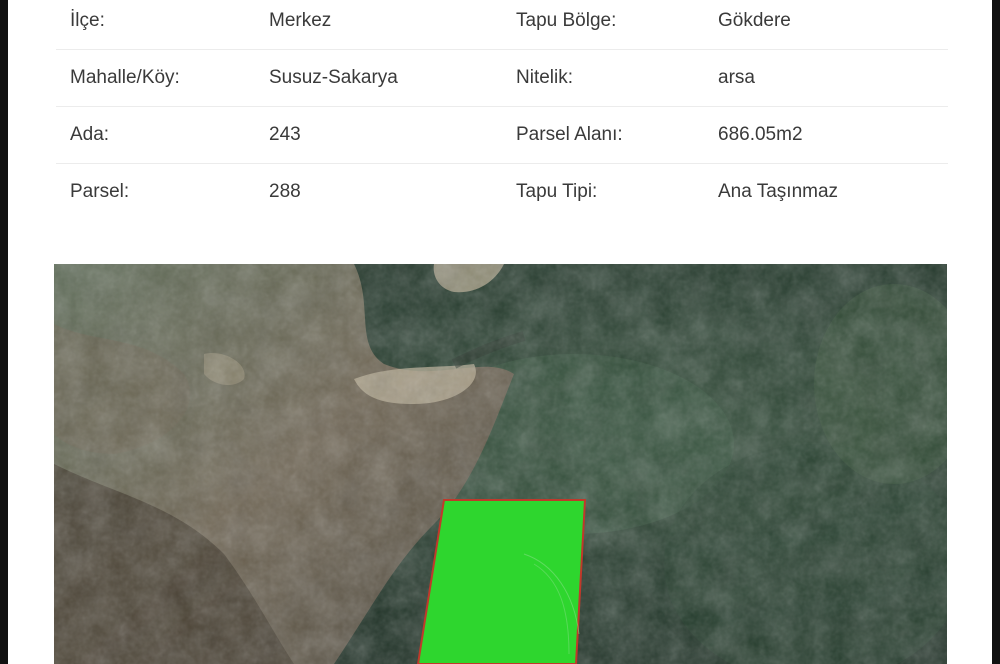 Image resolution: width=1000 pixels, height=664 pixels. Describe the element at coordinates (996, 332) in the screenshot. I see `right-frame-edge` at that location.